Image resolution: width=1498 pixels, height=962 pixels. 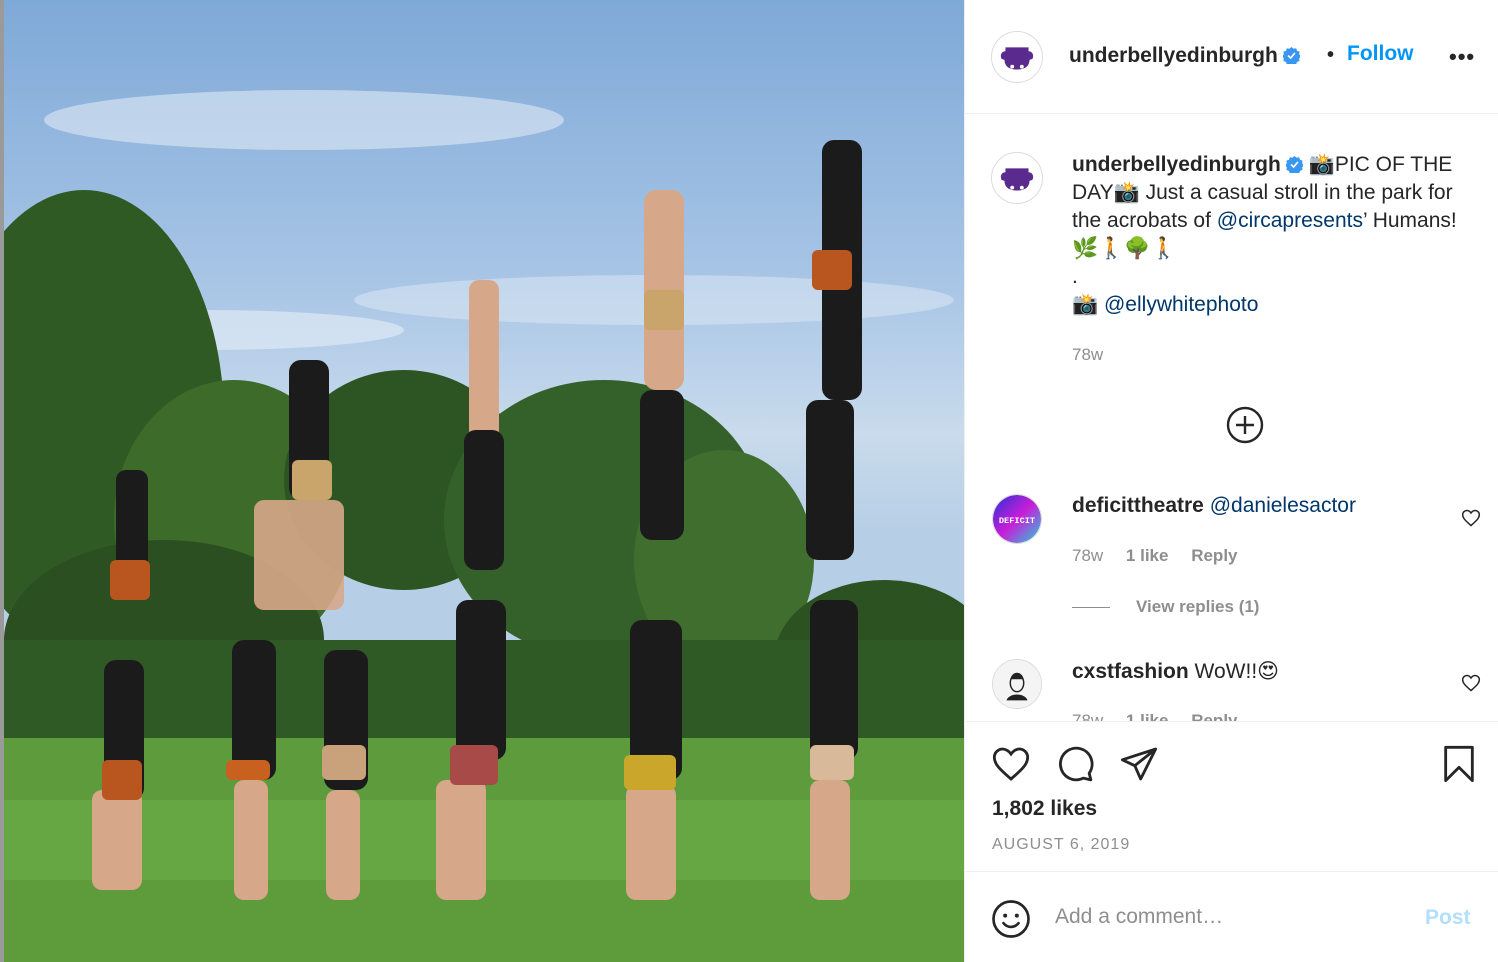 I want to click on load-more-comments-icon, so click(x=1245, y=425).